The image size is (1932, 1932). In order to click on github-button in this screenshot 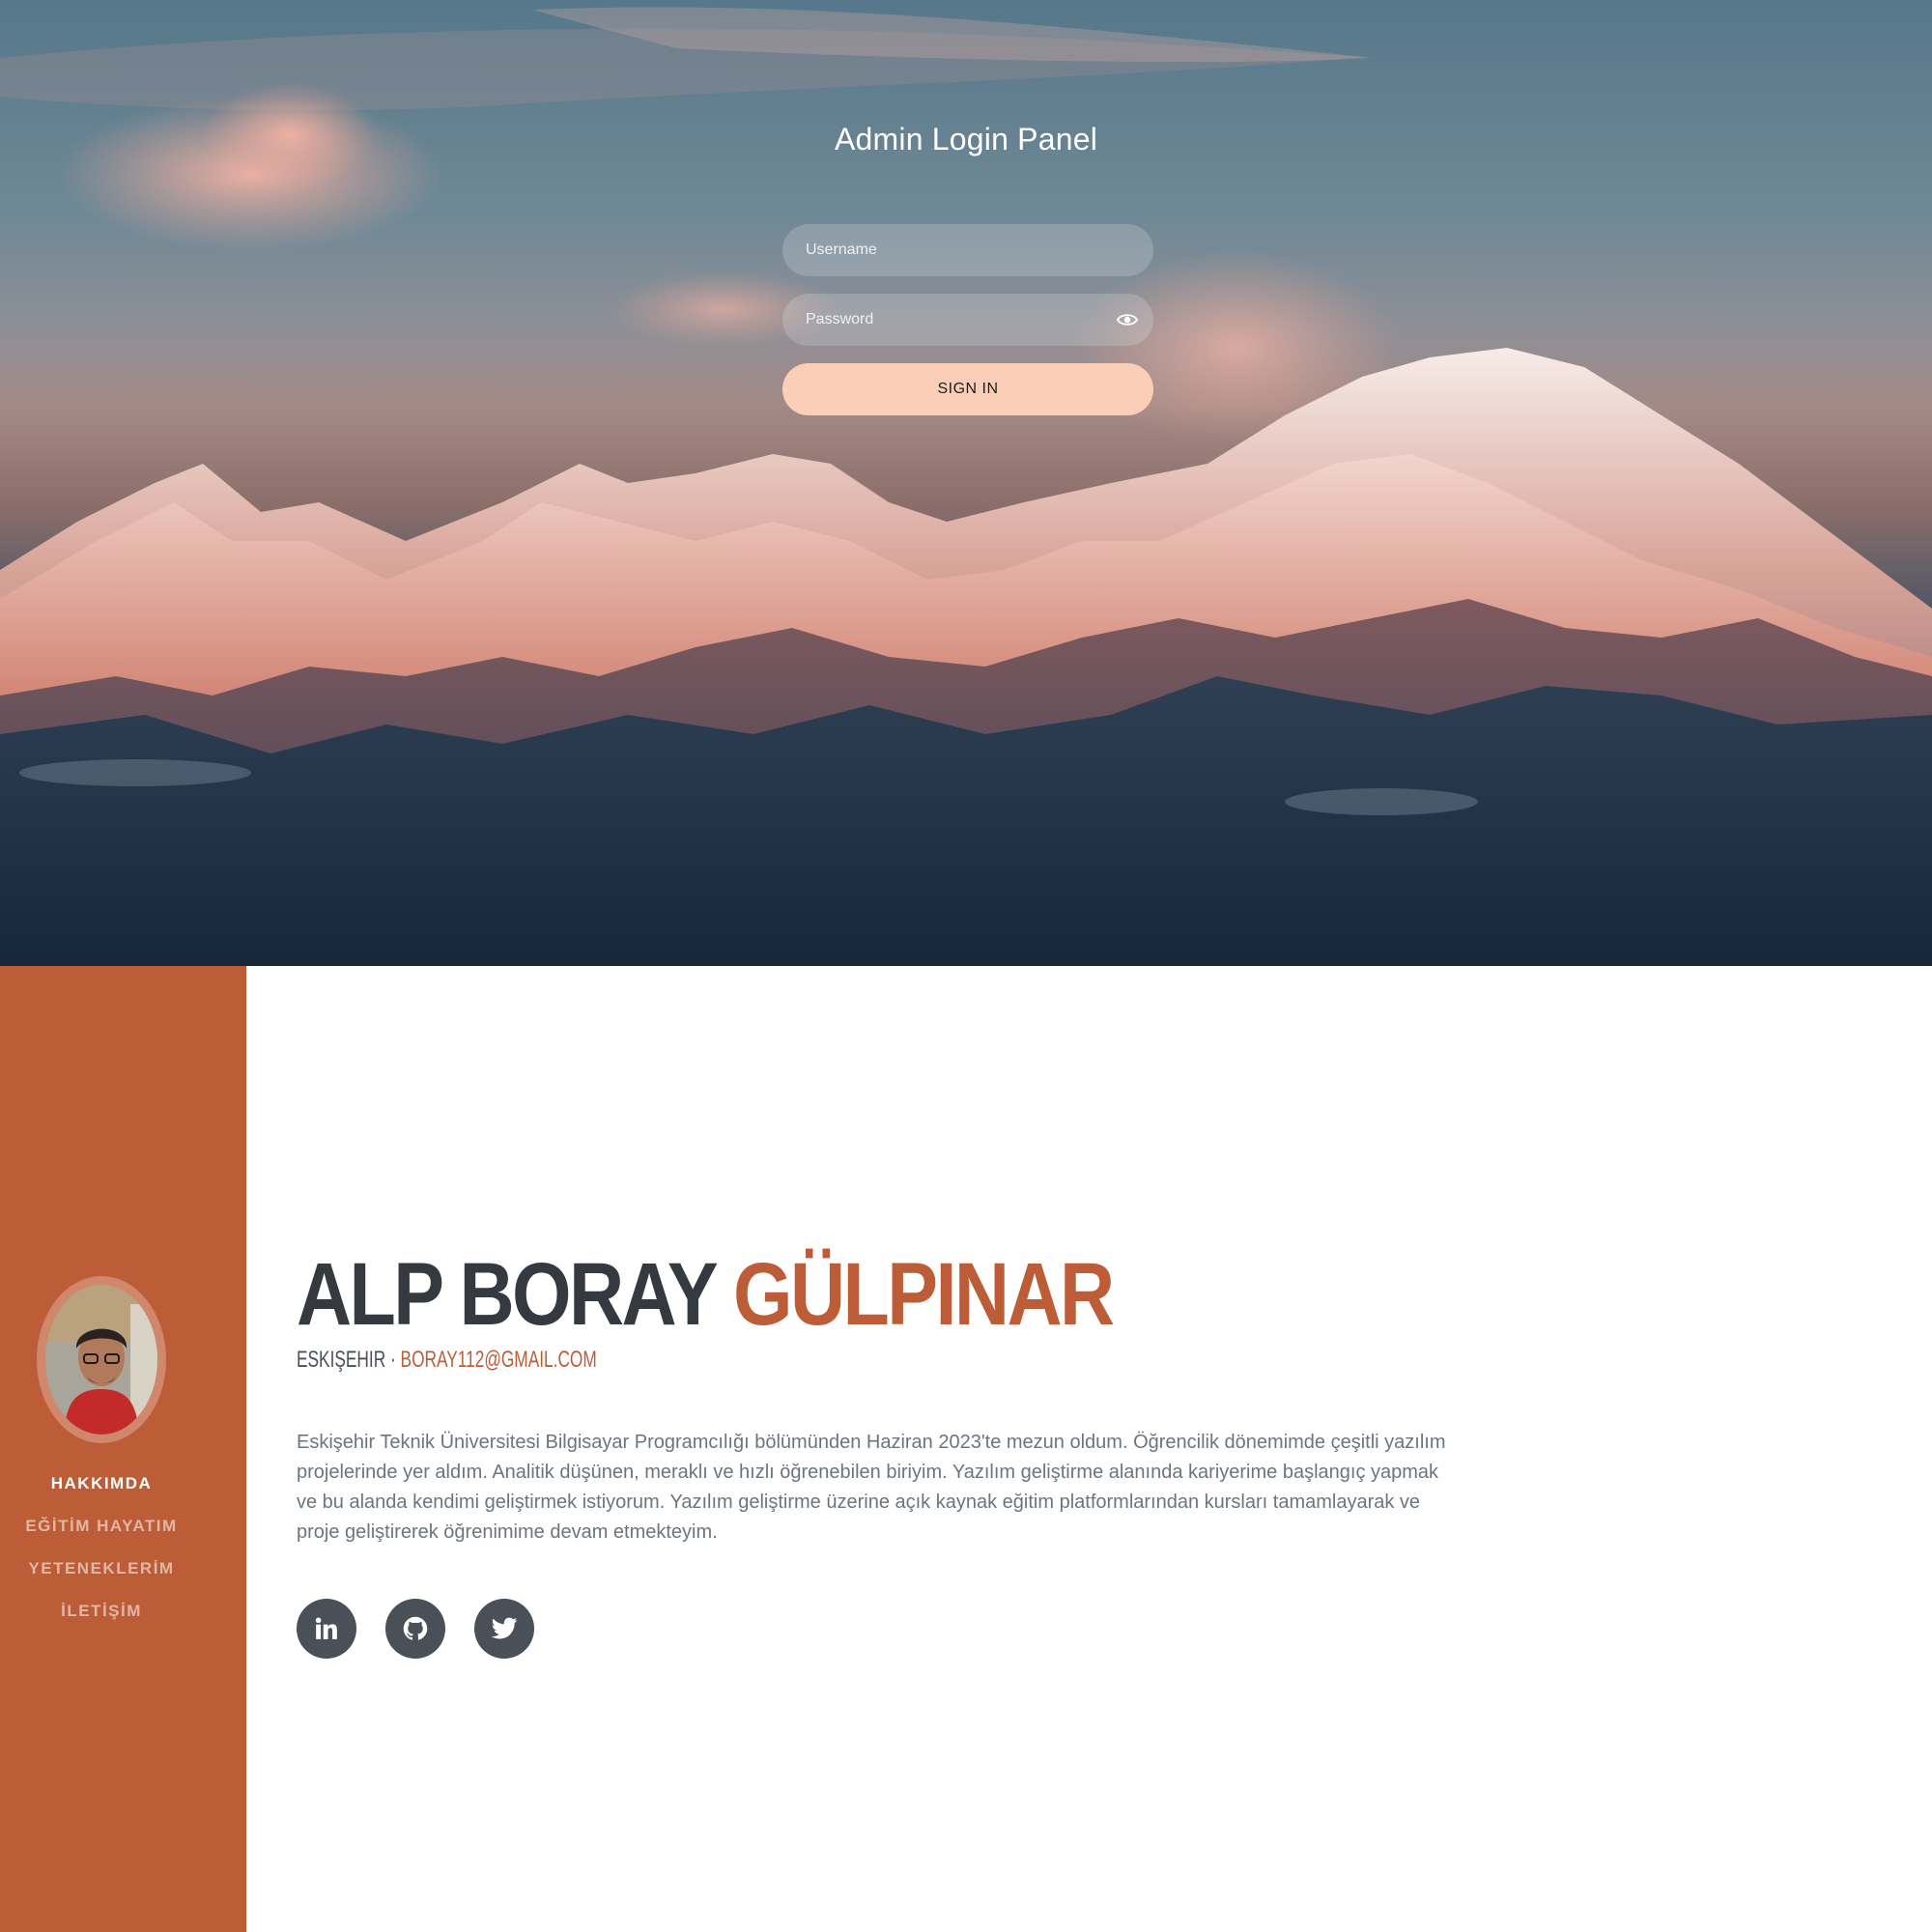, I will do `click(415, 1629)`.